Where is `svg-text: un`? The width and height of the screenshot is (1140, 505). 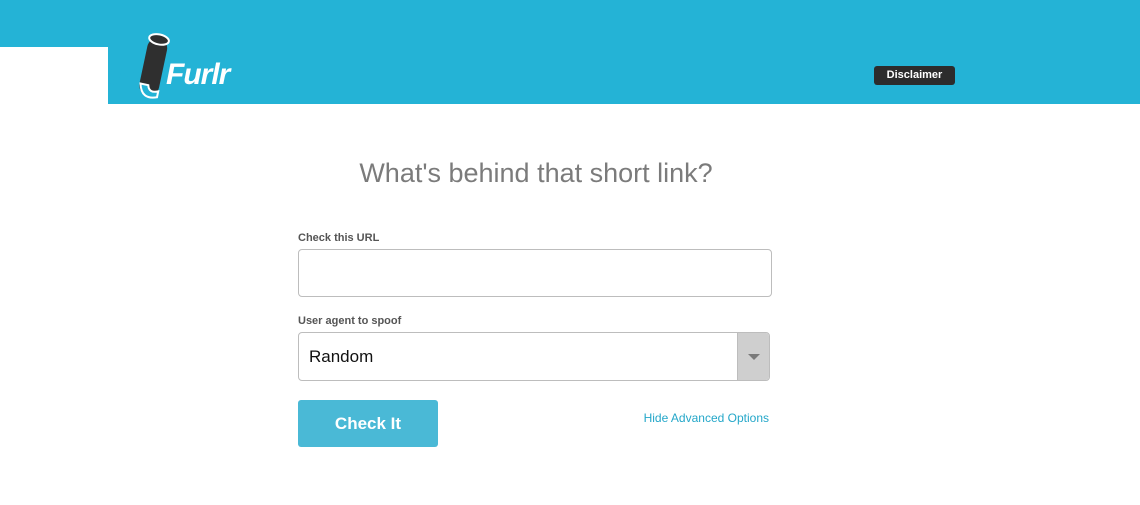 svg-text: un is located at coordinates (125, 74).